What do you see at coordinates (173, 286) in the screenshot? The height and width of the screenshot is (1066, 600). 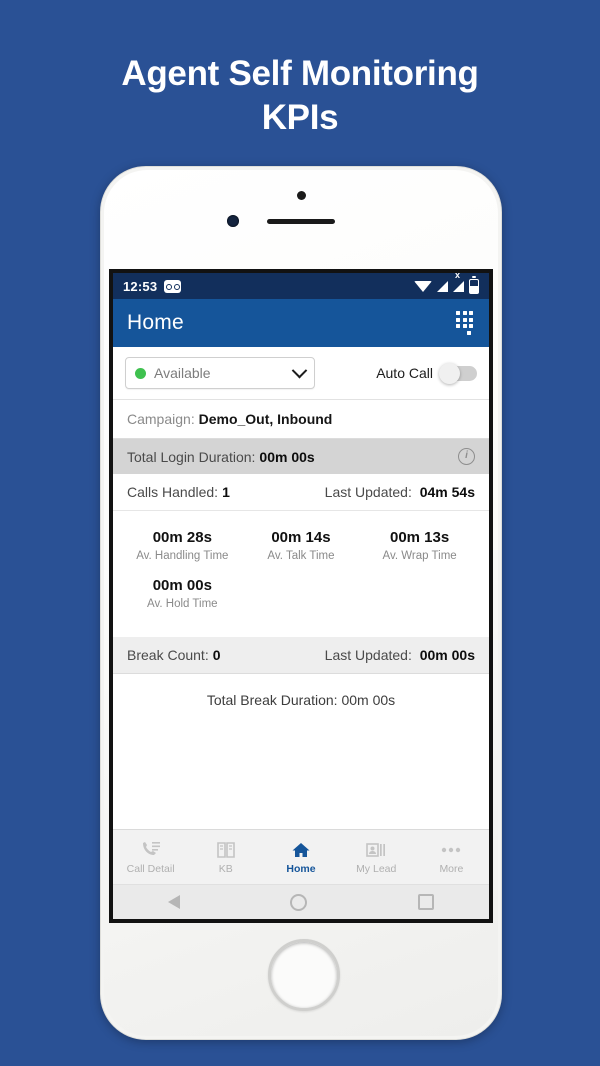 I see `infinity-badge-icon` at bounding box center [173, 286].